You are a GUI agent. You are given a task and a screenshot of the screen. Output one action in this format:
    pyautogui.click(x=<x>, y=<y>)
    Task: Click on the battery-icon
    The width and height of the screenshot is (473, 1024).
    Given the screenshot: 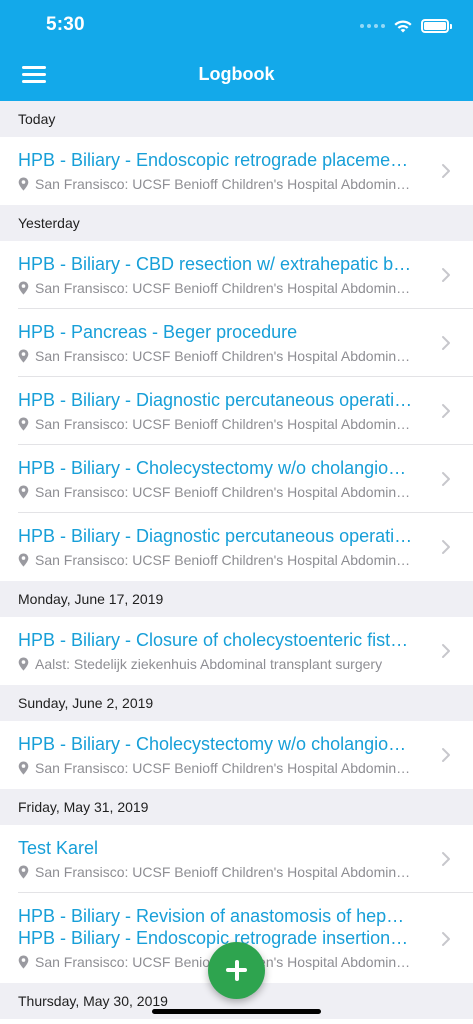 What is the action you would take?
    pyautogui.click(x=436, y=26)
    